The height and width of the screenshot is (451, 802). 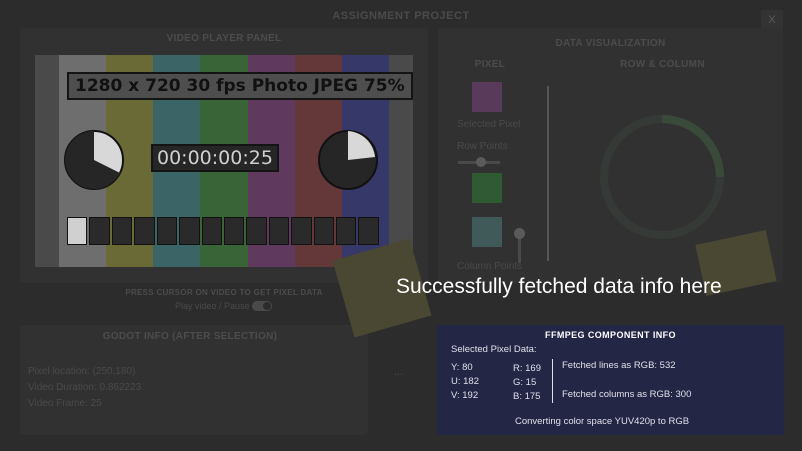 I want to click on column-points-label: Column Points, so click(x=490, y=266).